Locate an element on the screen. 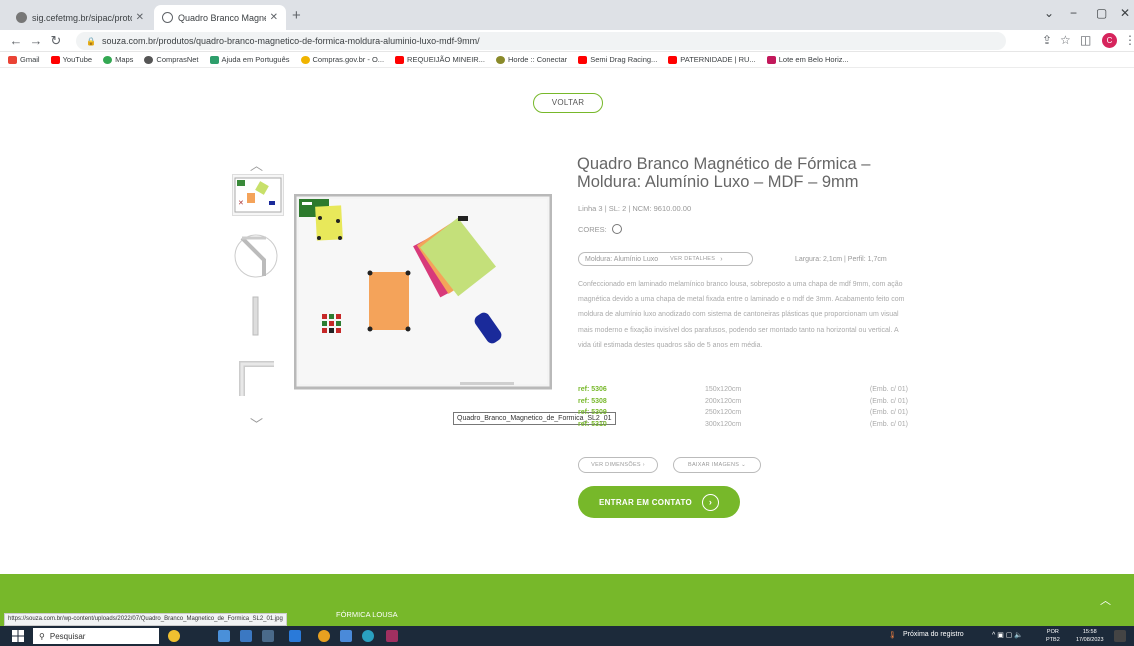  ref-code: ref: 5306 is located at coordinates (592, 389).